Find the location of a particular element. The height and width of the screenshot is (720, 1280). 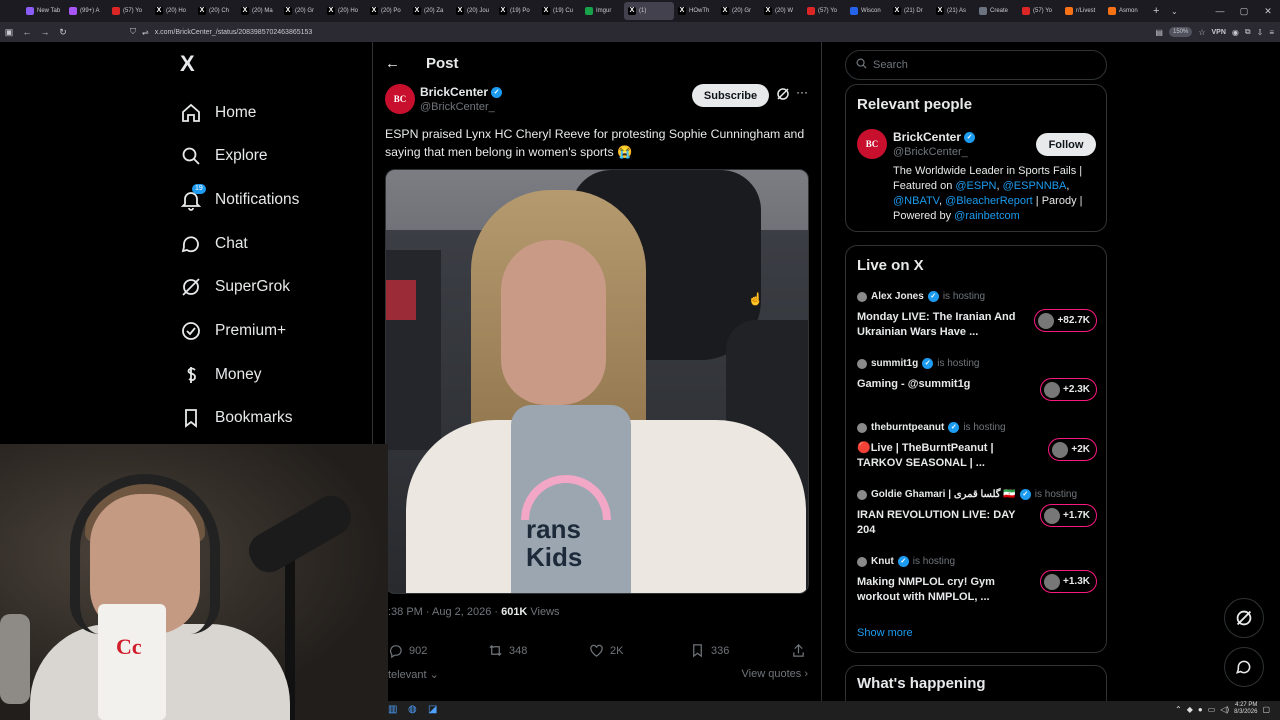

account-icon: ◉ is located at coordinates (1235, 32).